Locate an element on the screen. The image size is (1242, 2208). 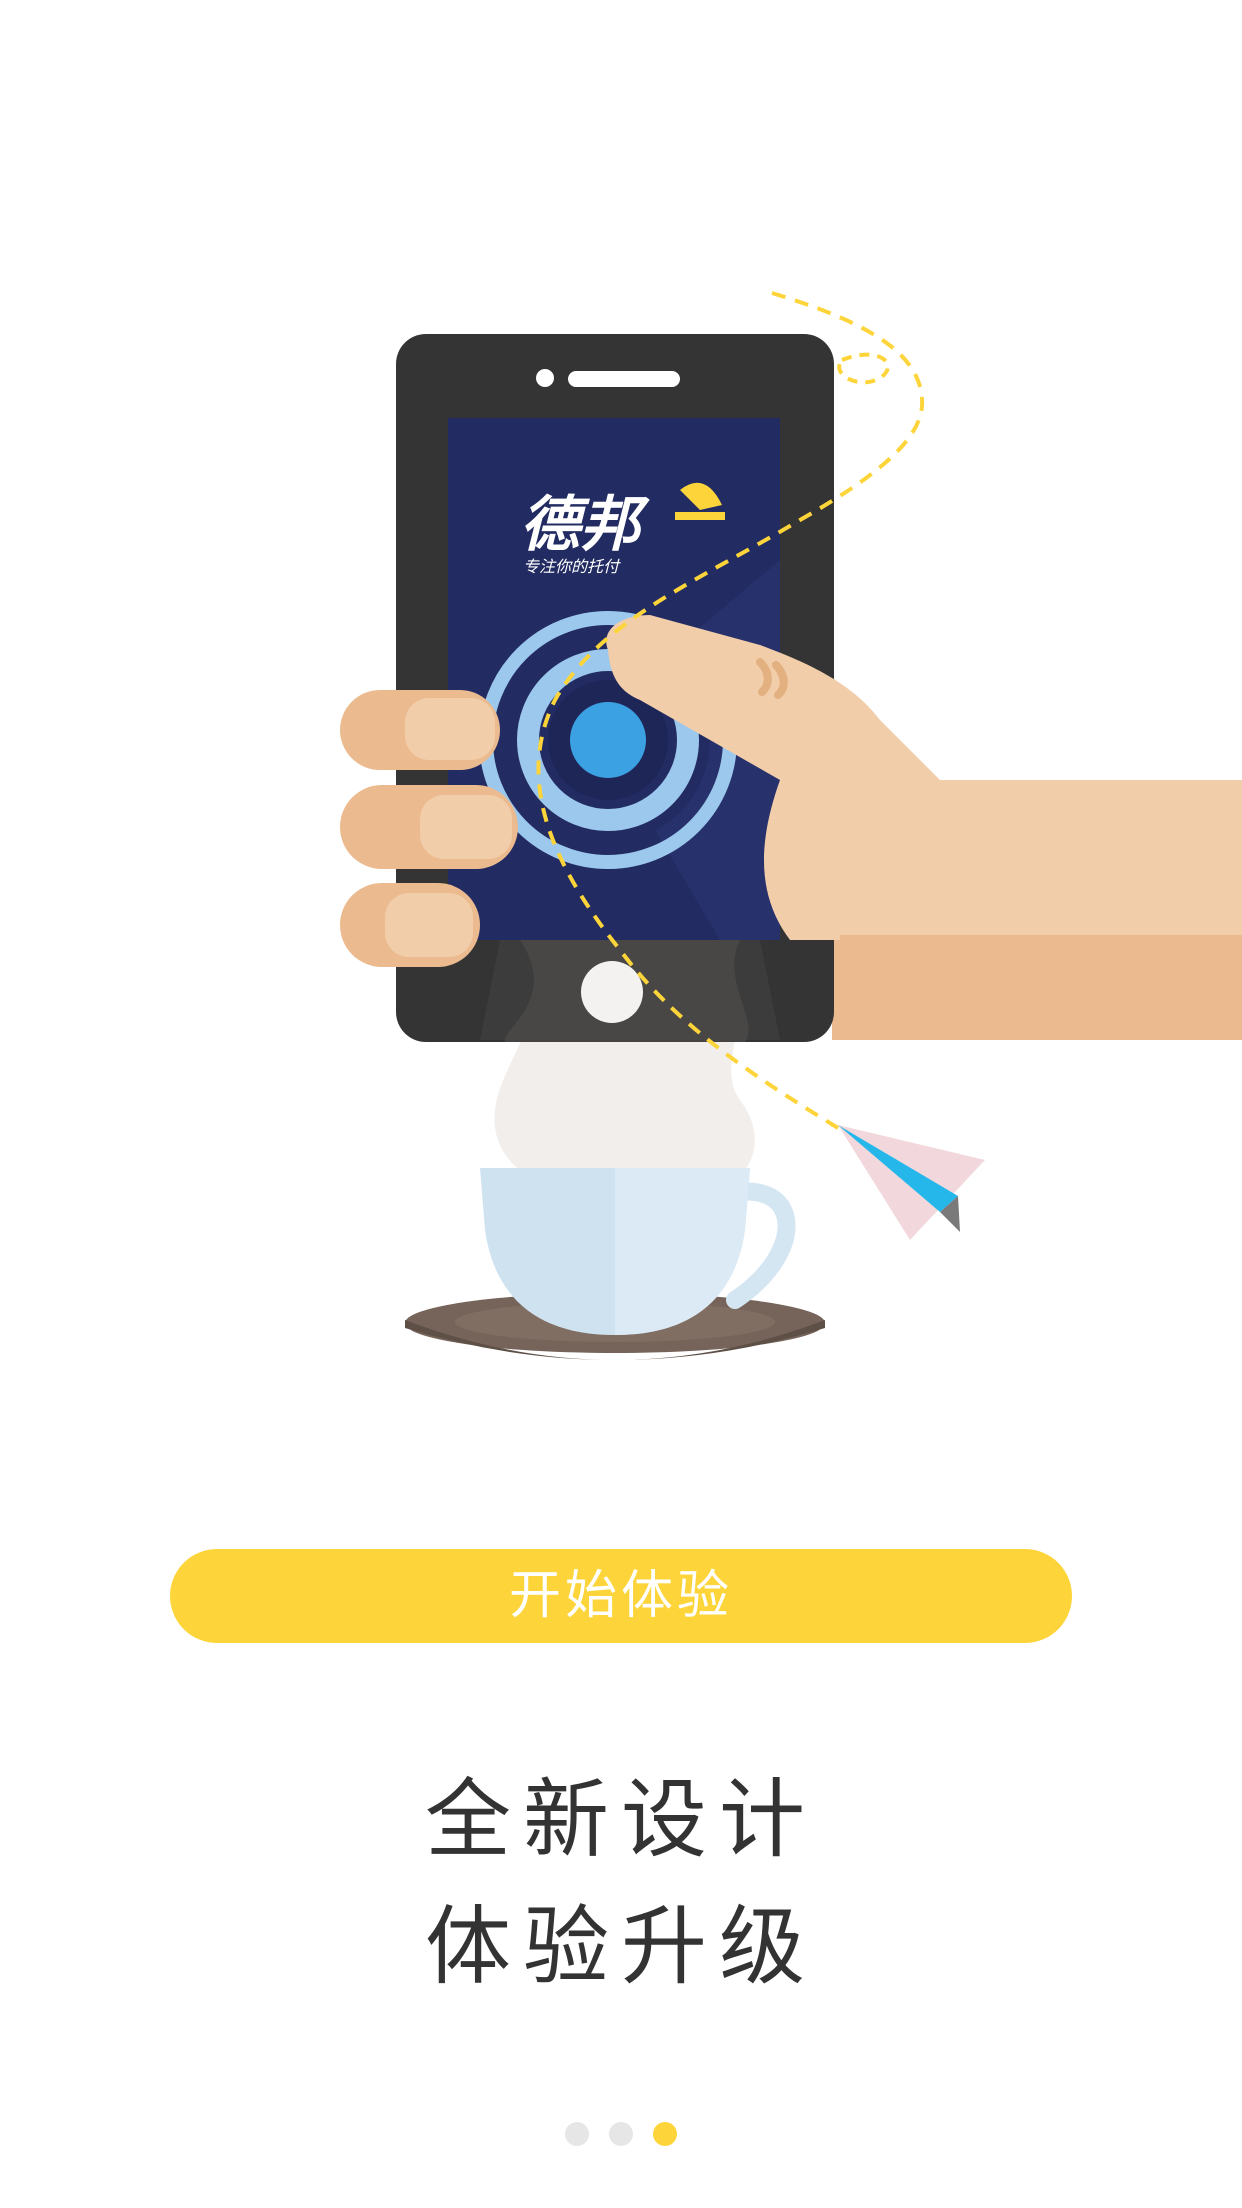
target-center is located at coordinates (608, 740).